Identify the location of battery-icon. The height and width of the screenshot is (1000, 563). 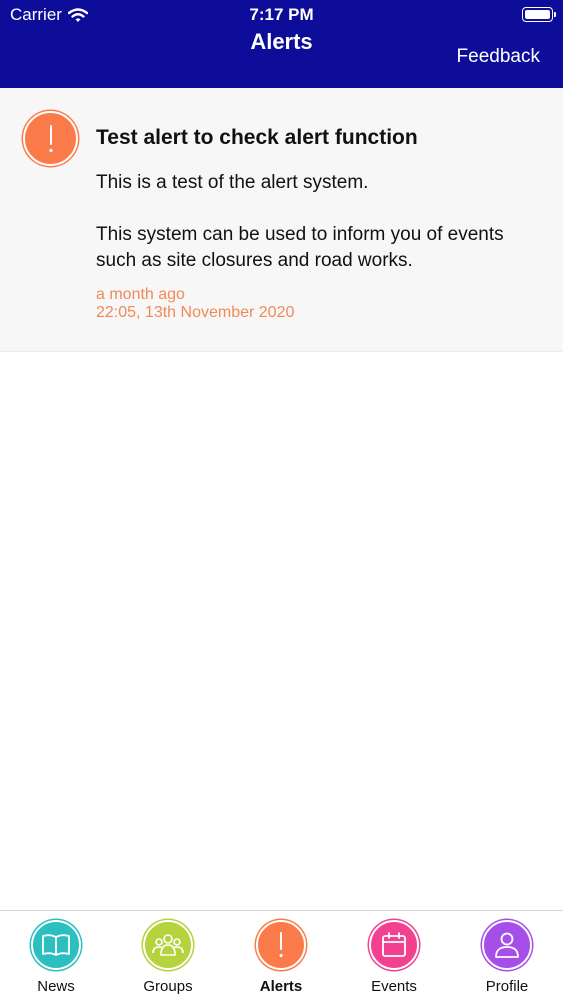
(539, 14).